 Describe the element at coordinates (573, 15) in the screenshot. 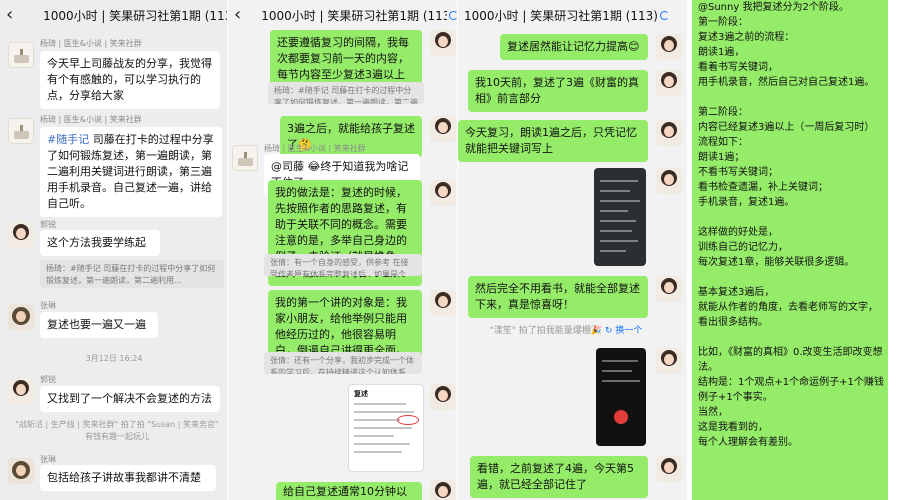

I see `chat-header: 1000小时 | 笑果研习社第1期 (113)` at that location.